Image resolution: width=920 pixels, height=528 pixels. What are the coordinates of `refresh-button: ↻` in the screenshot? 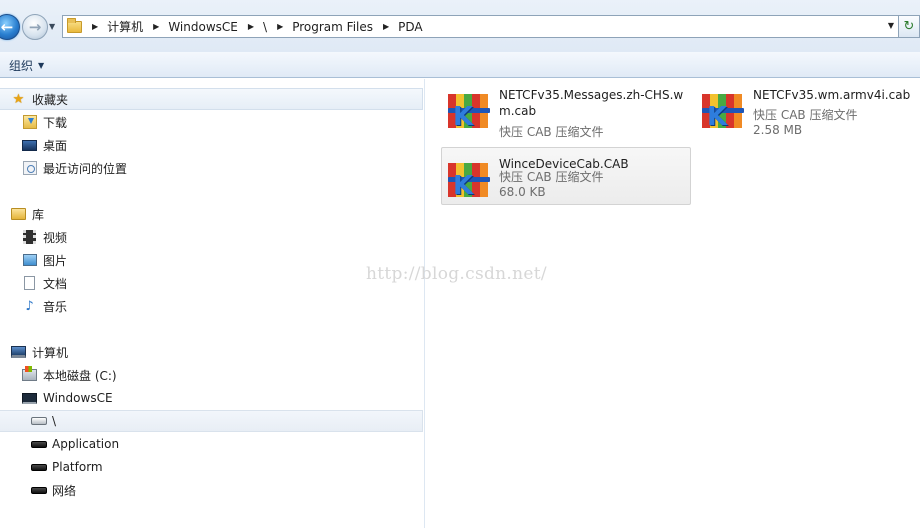 It's located at (909, 26).